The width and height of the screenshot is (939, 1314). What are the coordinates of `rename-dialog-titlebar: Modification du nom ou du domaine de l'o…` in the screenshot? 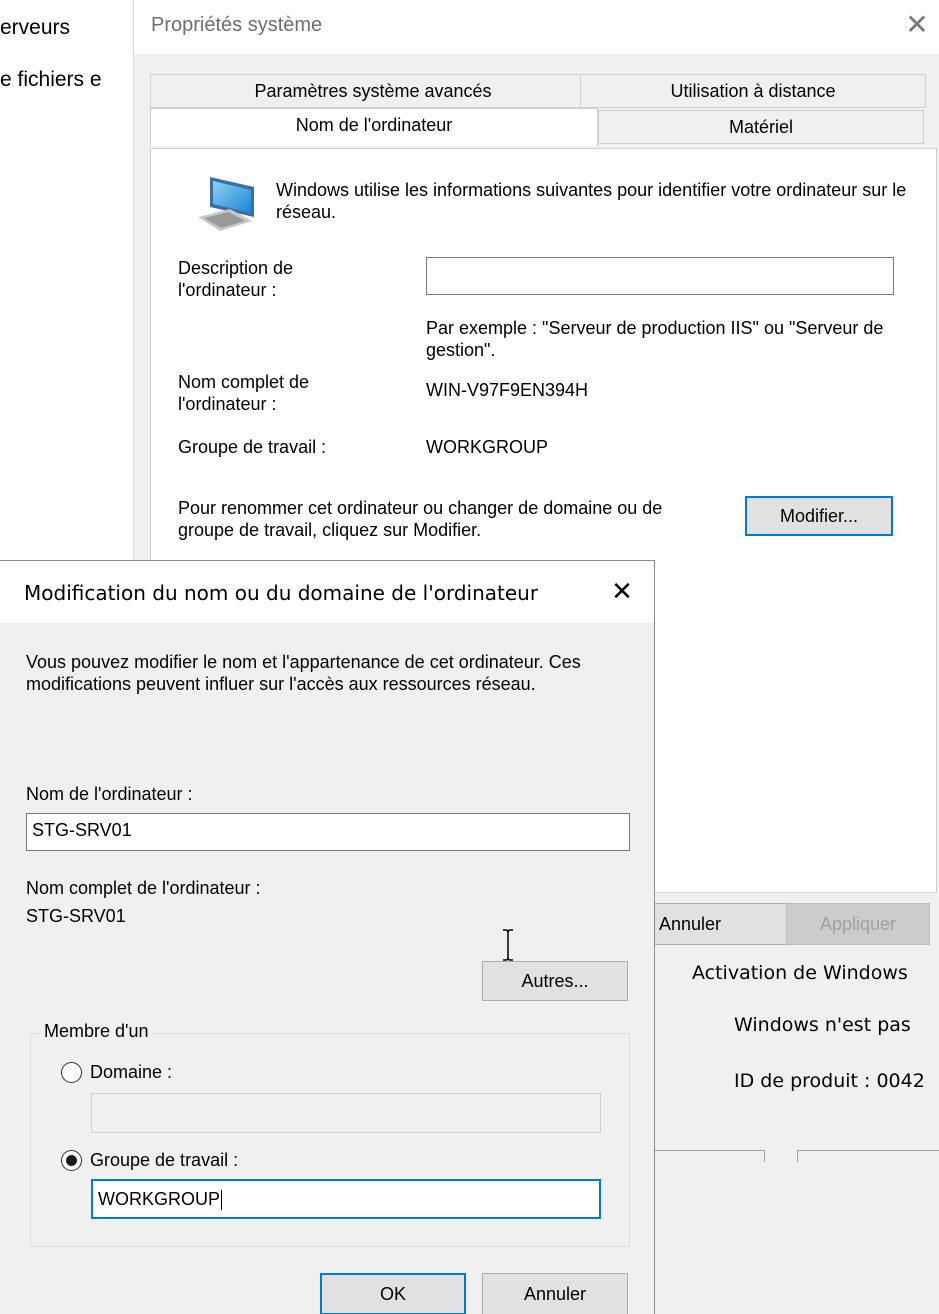 It's located at (327, 592).